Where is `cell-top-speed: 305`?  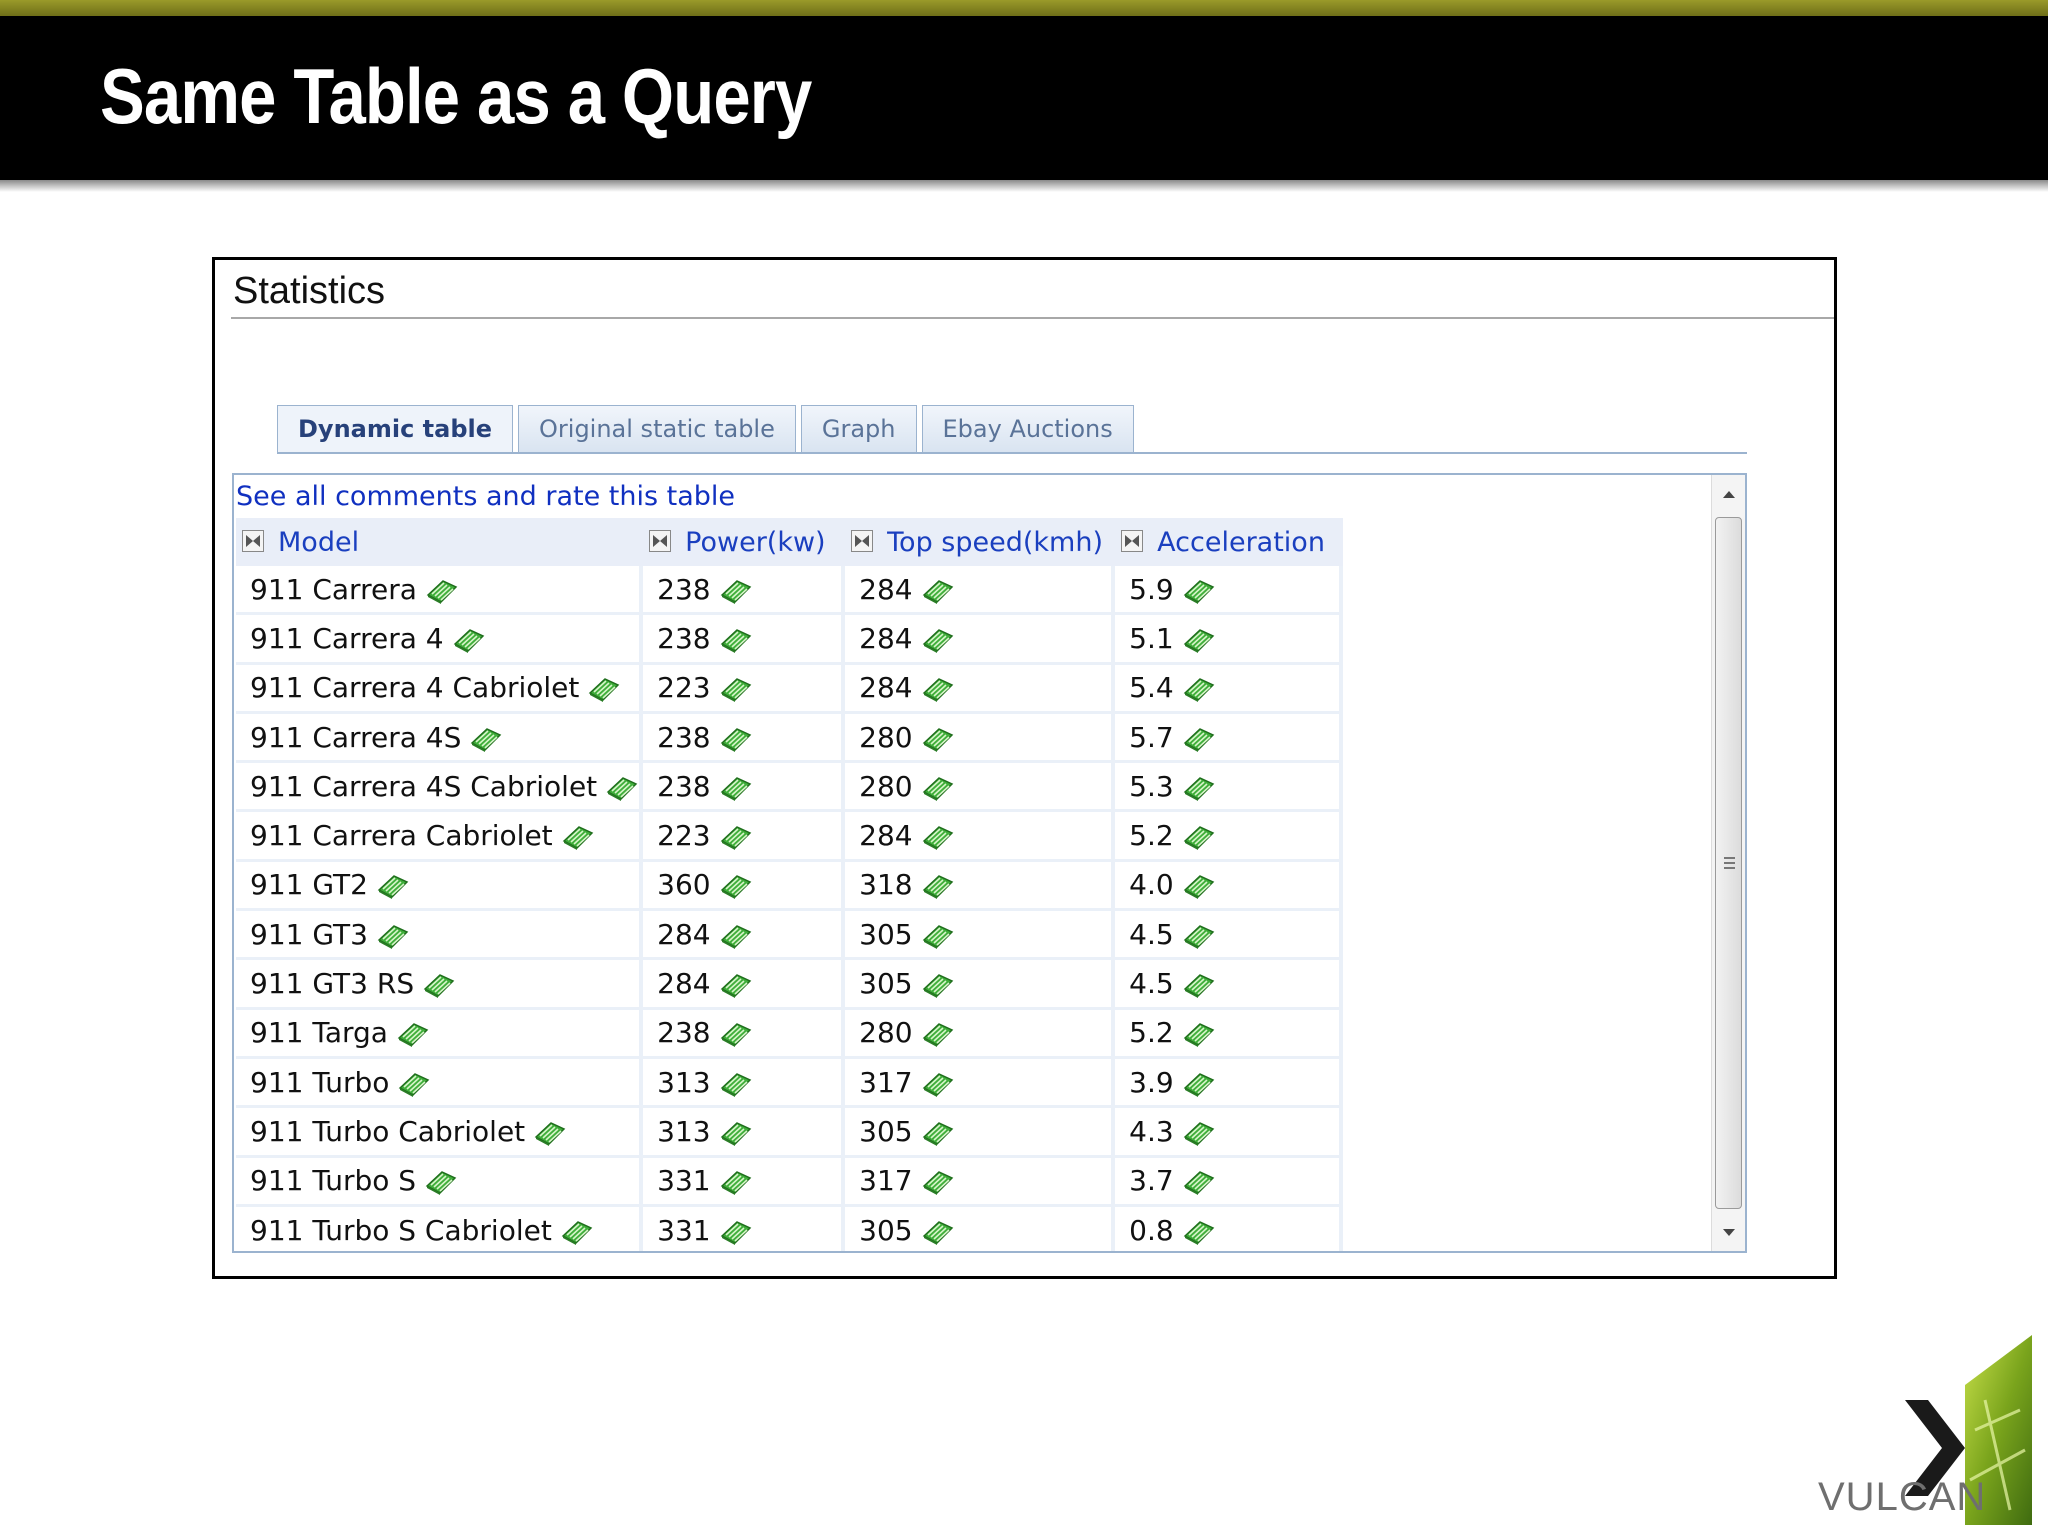 cell-top-speed: 305 is located at coordinates (980, 985).